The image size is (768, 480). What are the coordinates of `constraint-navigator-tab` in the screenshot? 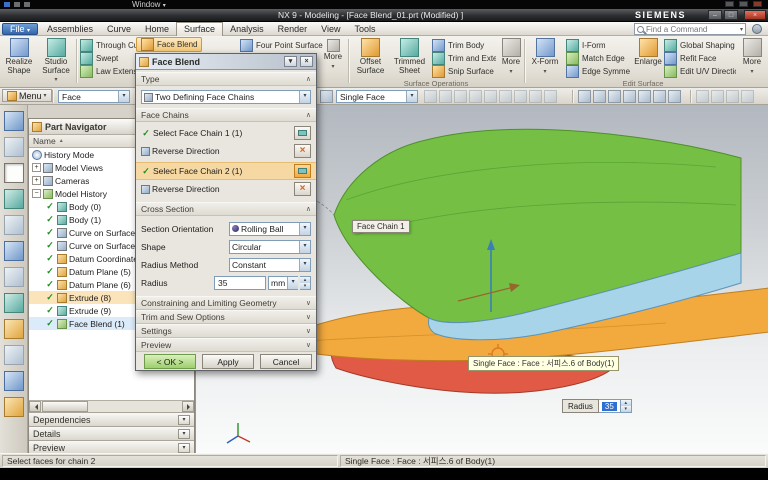 It's located at (14, 147).